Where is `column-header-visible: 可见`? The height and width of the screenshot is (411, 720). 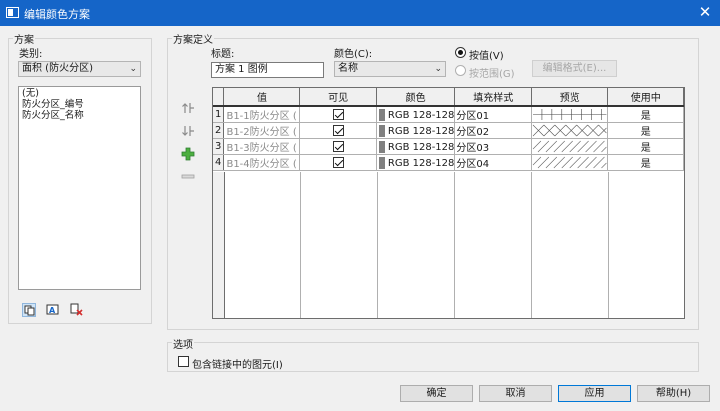
column-header-visible: 可见 is located at coordinates (338, 97).